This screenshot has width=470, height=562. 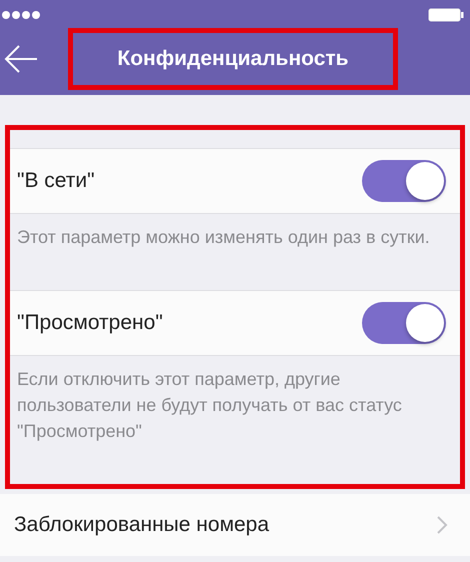 What do you see at coordinates (233, 59) in the screenshot?
I see `screen-title: Конфиденциальность` at bounding box center [233, 59].